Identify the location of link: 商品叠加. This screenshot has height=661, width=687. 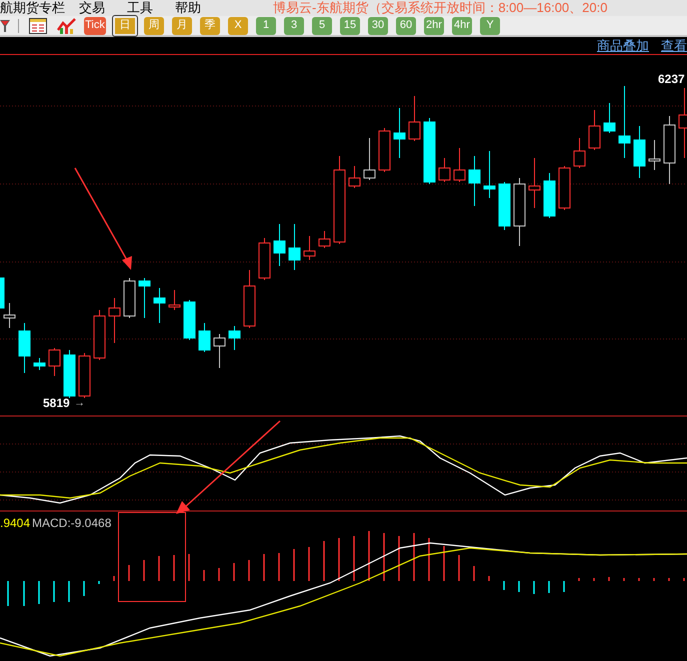
(623, 46).